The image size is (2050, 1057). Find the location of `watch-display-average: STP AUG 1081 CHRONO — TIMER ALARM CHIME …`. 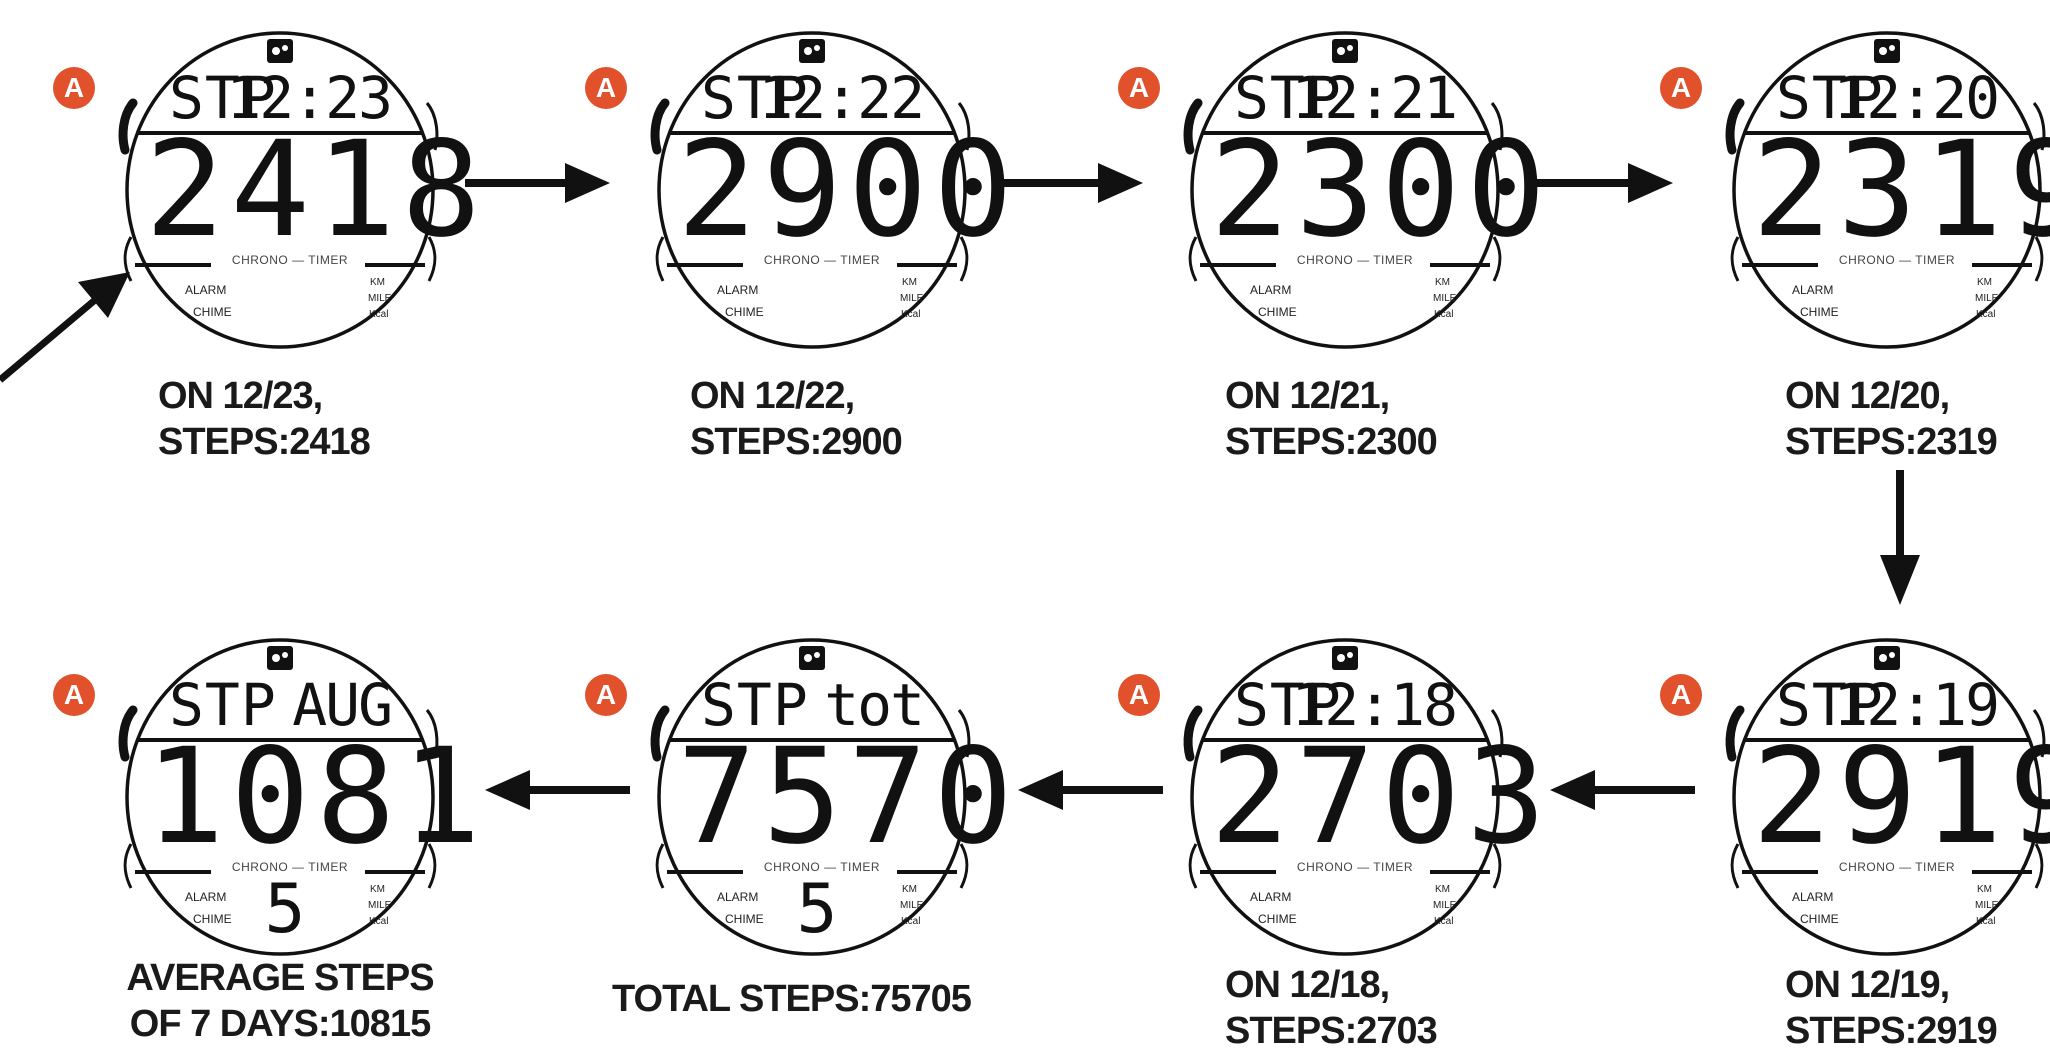

watch-display-average: STP AUG 1081 CHRONO — TIMER ALARM CHIME … is located at coordinates (270, 789).